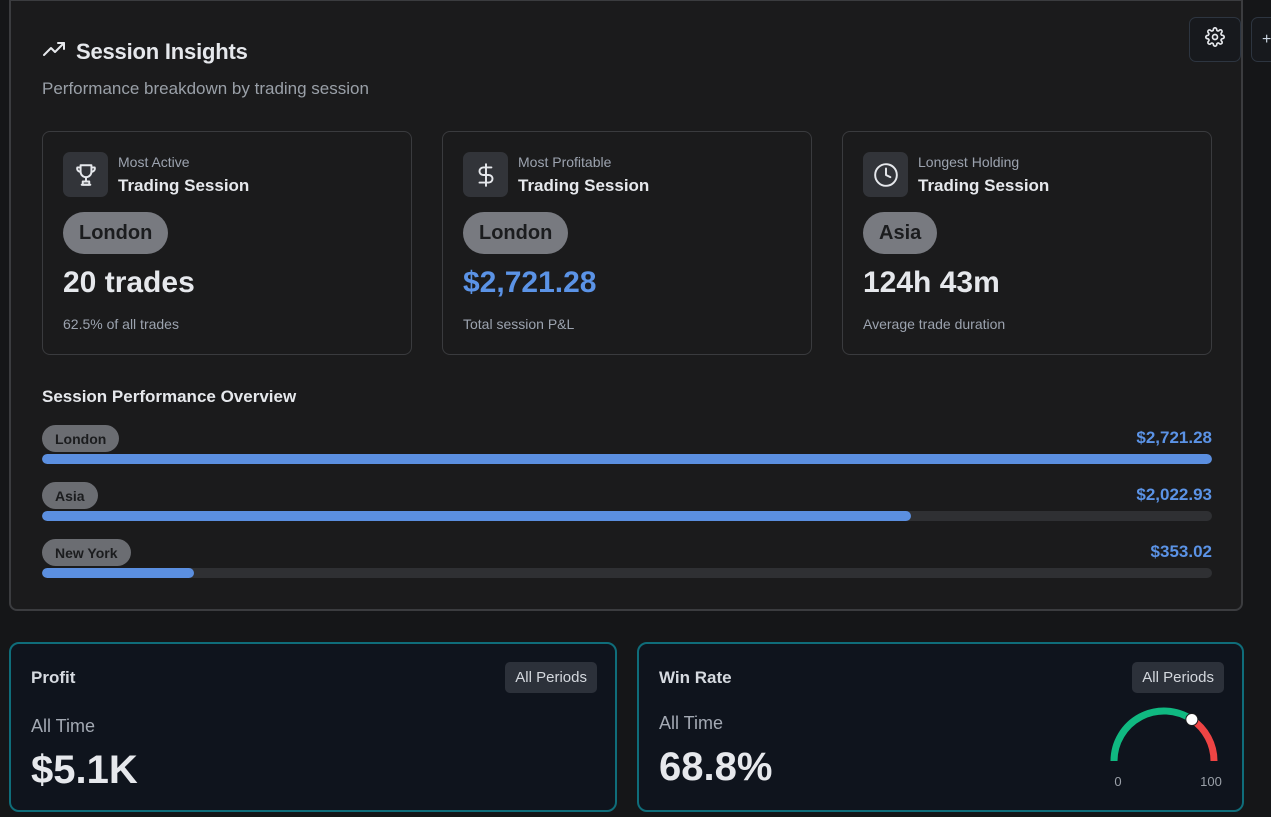 The width and height of the screenshot is (1271, 817). What do you see at coordinates (627, 450) in the screenshot?
I see `session-bar-row: London $2,721.28` at bounding box center [627, 450].